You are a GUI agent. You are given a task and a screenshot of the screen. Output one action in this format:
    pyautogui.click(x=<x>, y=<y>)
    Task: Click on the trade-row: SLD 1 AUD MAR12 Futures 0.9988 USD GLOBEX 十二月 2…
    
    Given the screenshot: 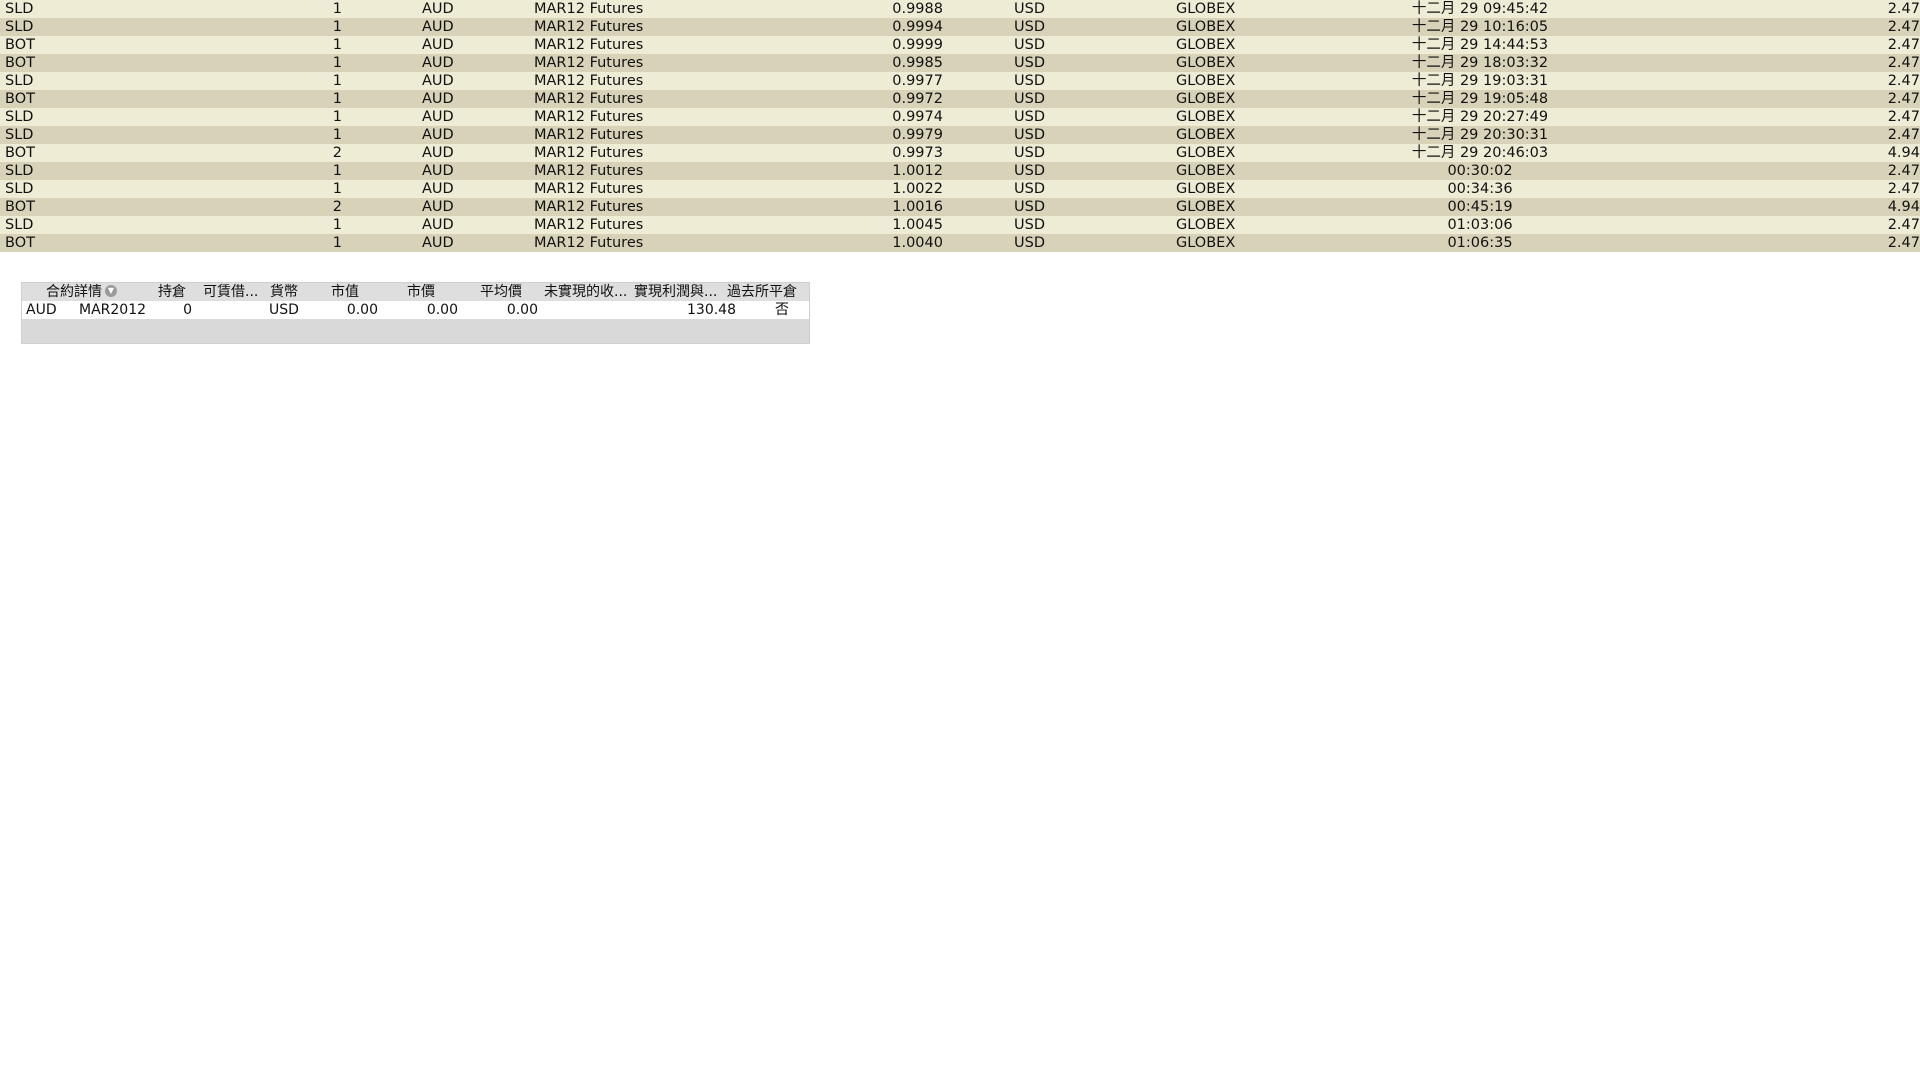 What is the action you would take?
    pyautogui.click(x=960, y=9)
    